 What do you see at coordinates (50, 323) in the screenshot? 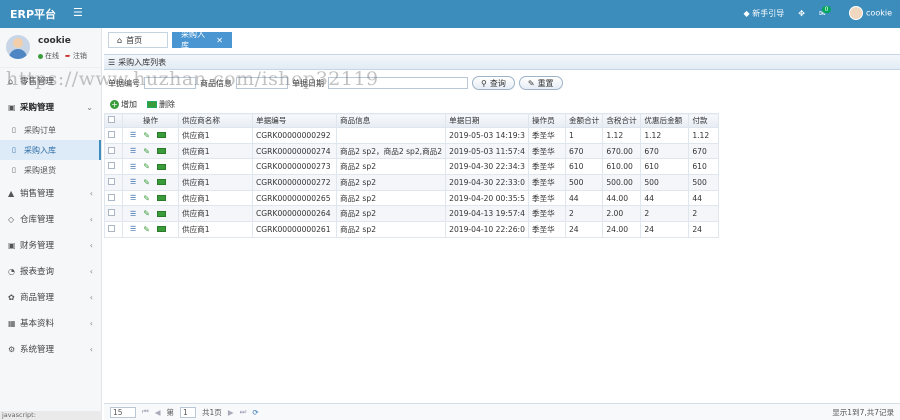
I see `sidebar-item-basic: ▦ 基本资料 ‹` at bounding box center [50, 323].